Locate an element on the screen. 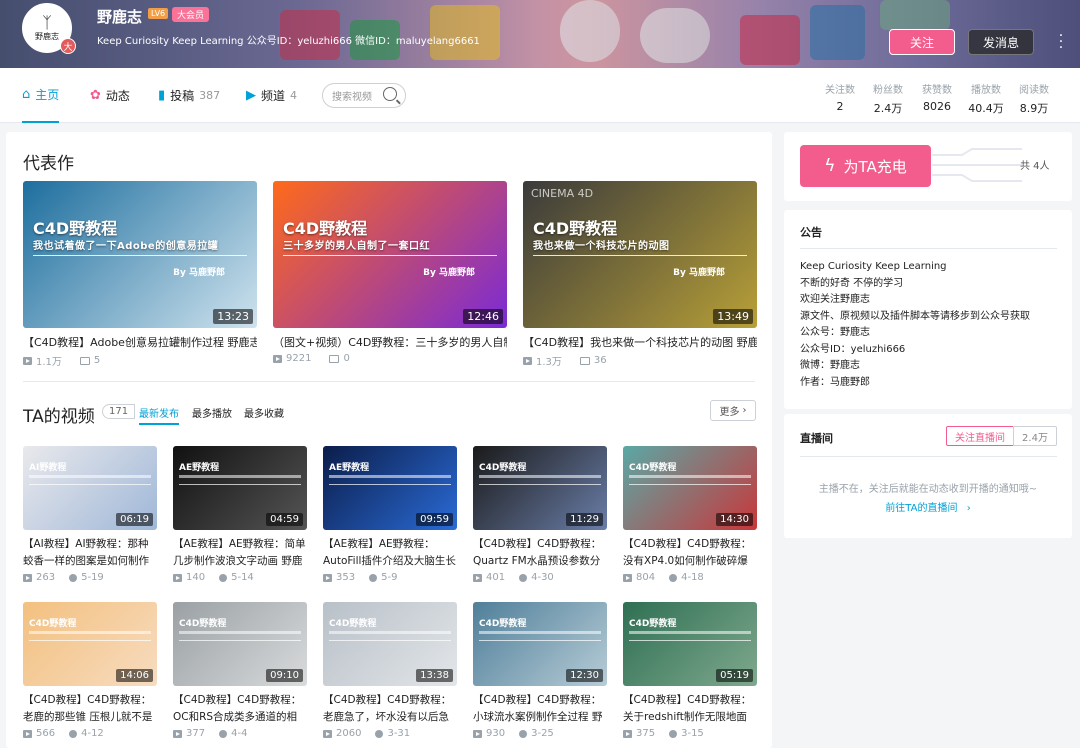  video-title: 【AE教程】AE野教程：AutoFill插件介绍及大脑生长 is located at coordinates (390, 553).